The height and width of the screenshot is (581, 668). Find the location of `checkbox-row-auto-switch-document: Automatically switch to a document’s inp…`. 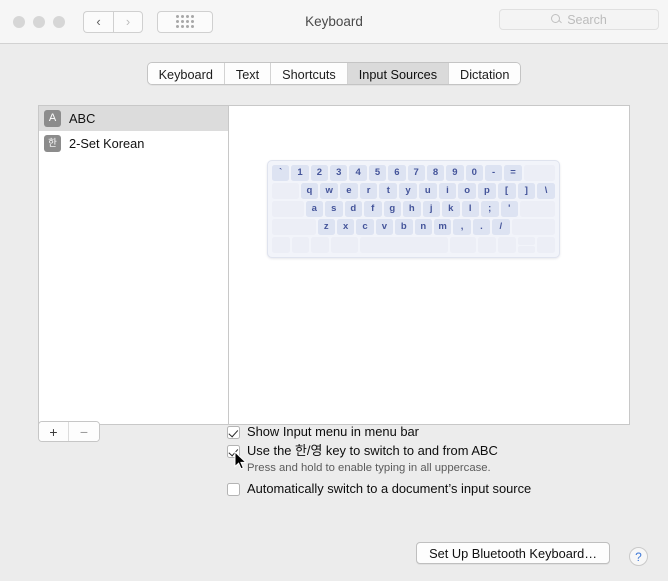

checkbox-row-auto-switch-document: Automatically switch to a document’s inp… is located at coordinates (437, 489).